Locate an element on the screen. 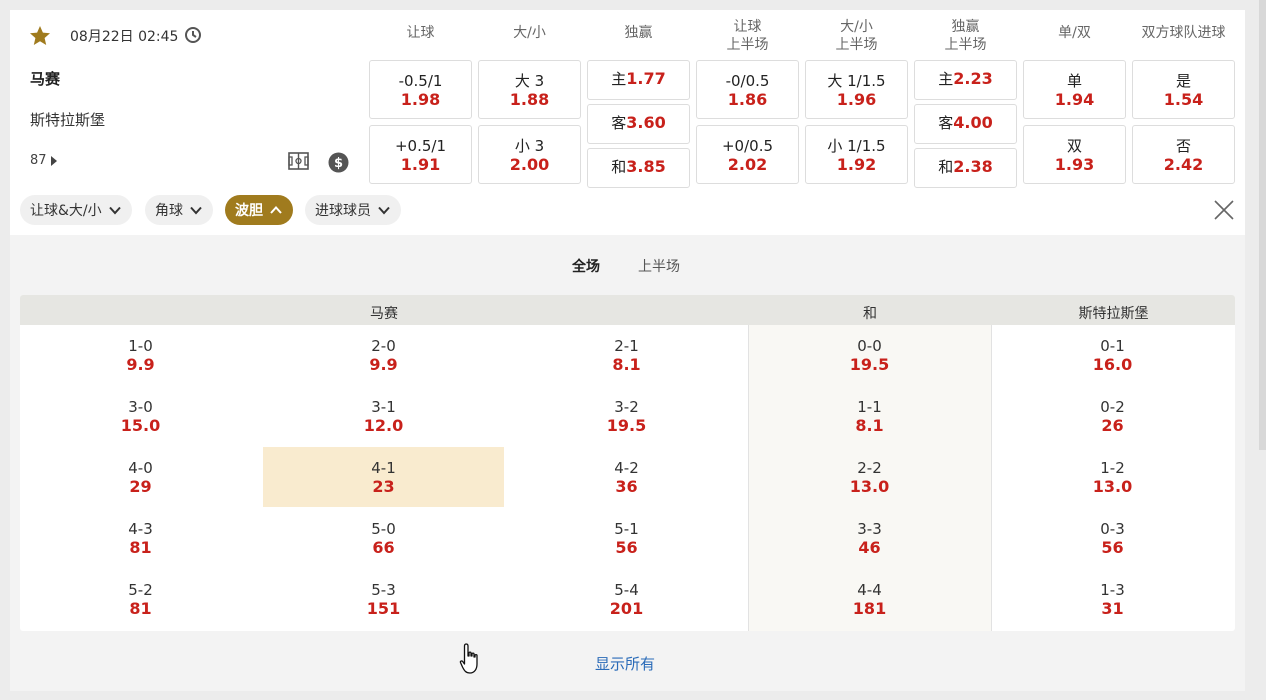 Image resolution: width=1266 pixels, height=700 pixels. odds-button-moneyline_1h: 客4.00 is located at coordinates (965, 124).